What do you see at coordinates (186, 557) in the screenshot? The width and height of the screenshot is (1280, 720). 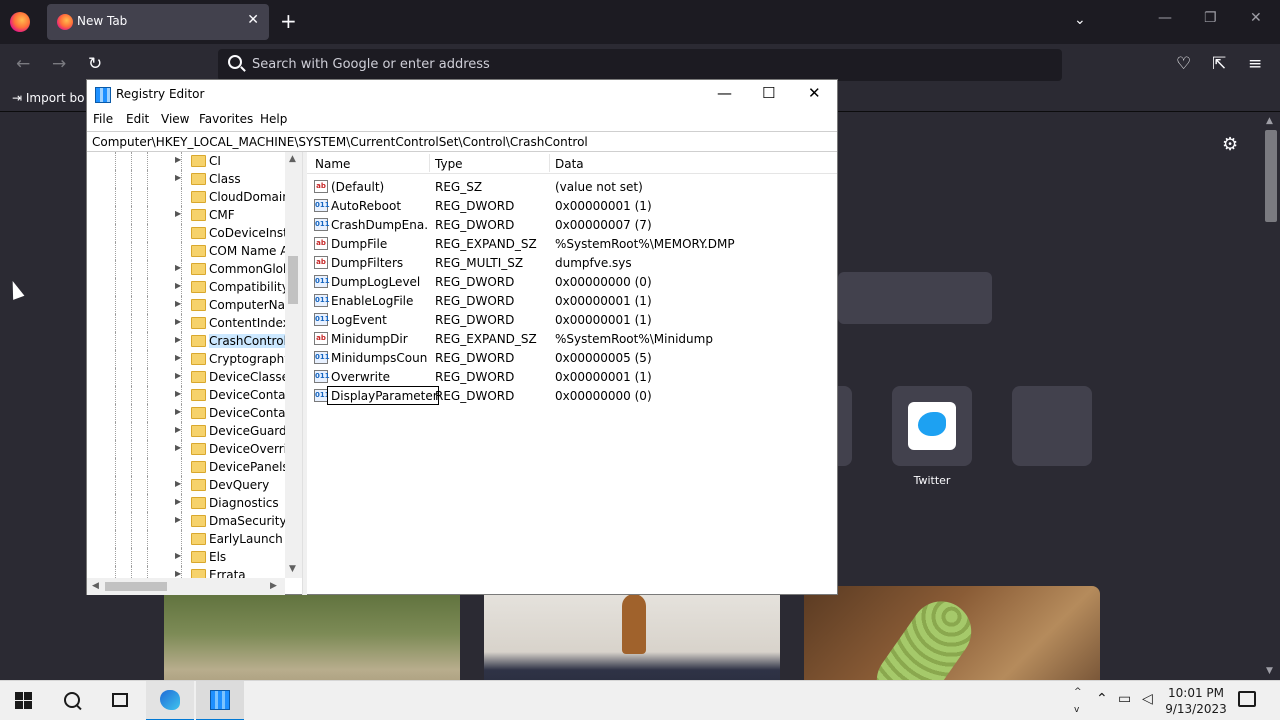 I see `tree-item: ▶ Els` at bounding box center [186, 557].